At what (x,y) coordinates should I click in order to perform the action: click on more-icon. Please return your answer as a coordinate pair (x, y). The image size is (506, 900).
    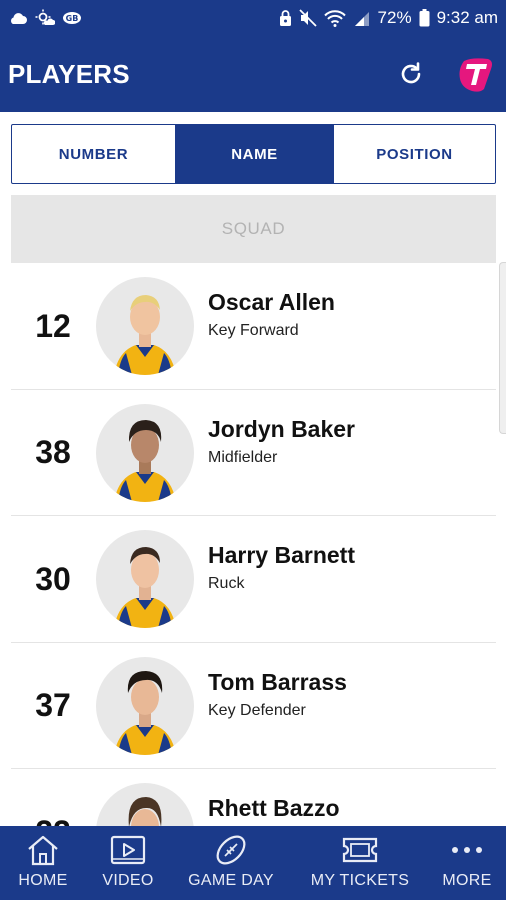
    Looking at the image, I should click on (467, 850).